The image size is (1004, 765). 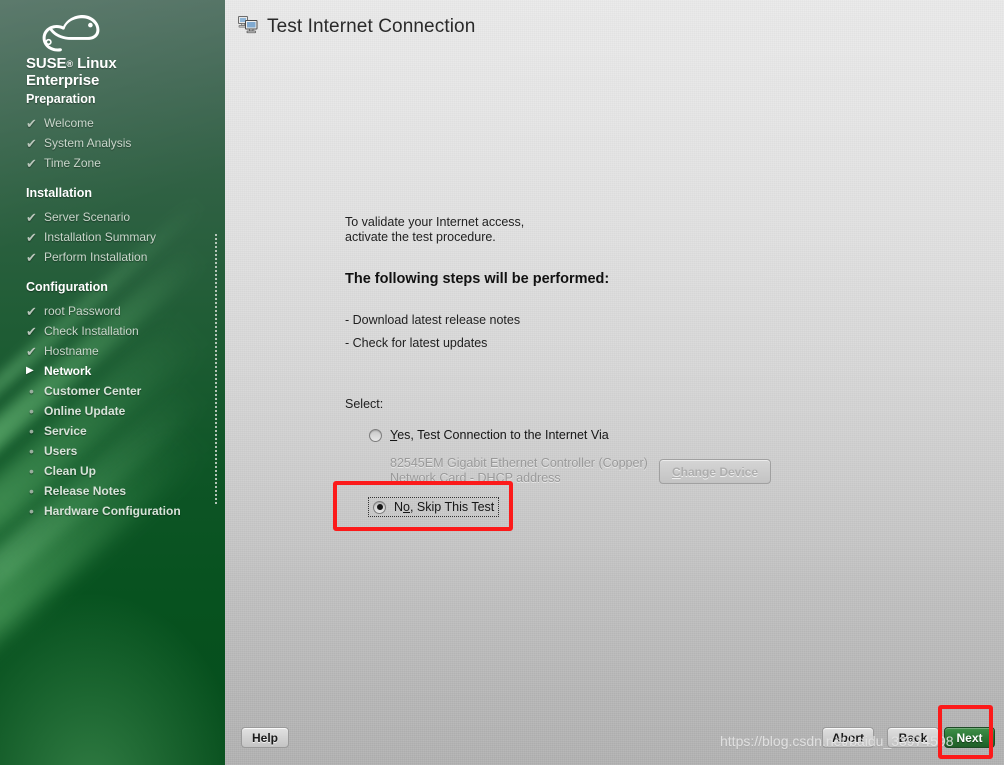 I want to click on sidebar-item-hostname: ✔ Hostname, so click(x=121, y=351).